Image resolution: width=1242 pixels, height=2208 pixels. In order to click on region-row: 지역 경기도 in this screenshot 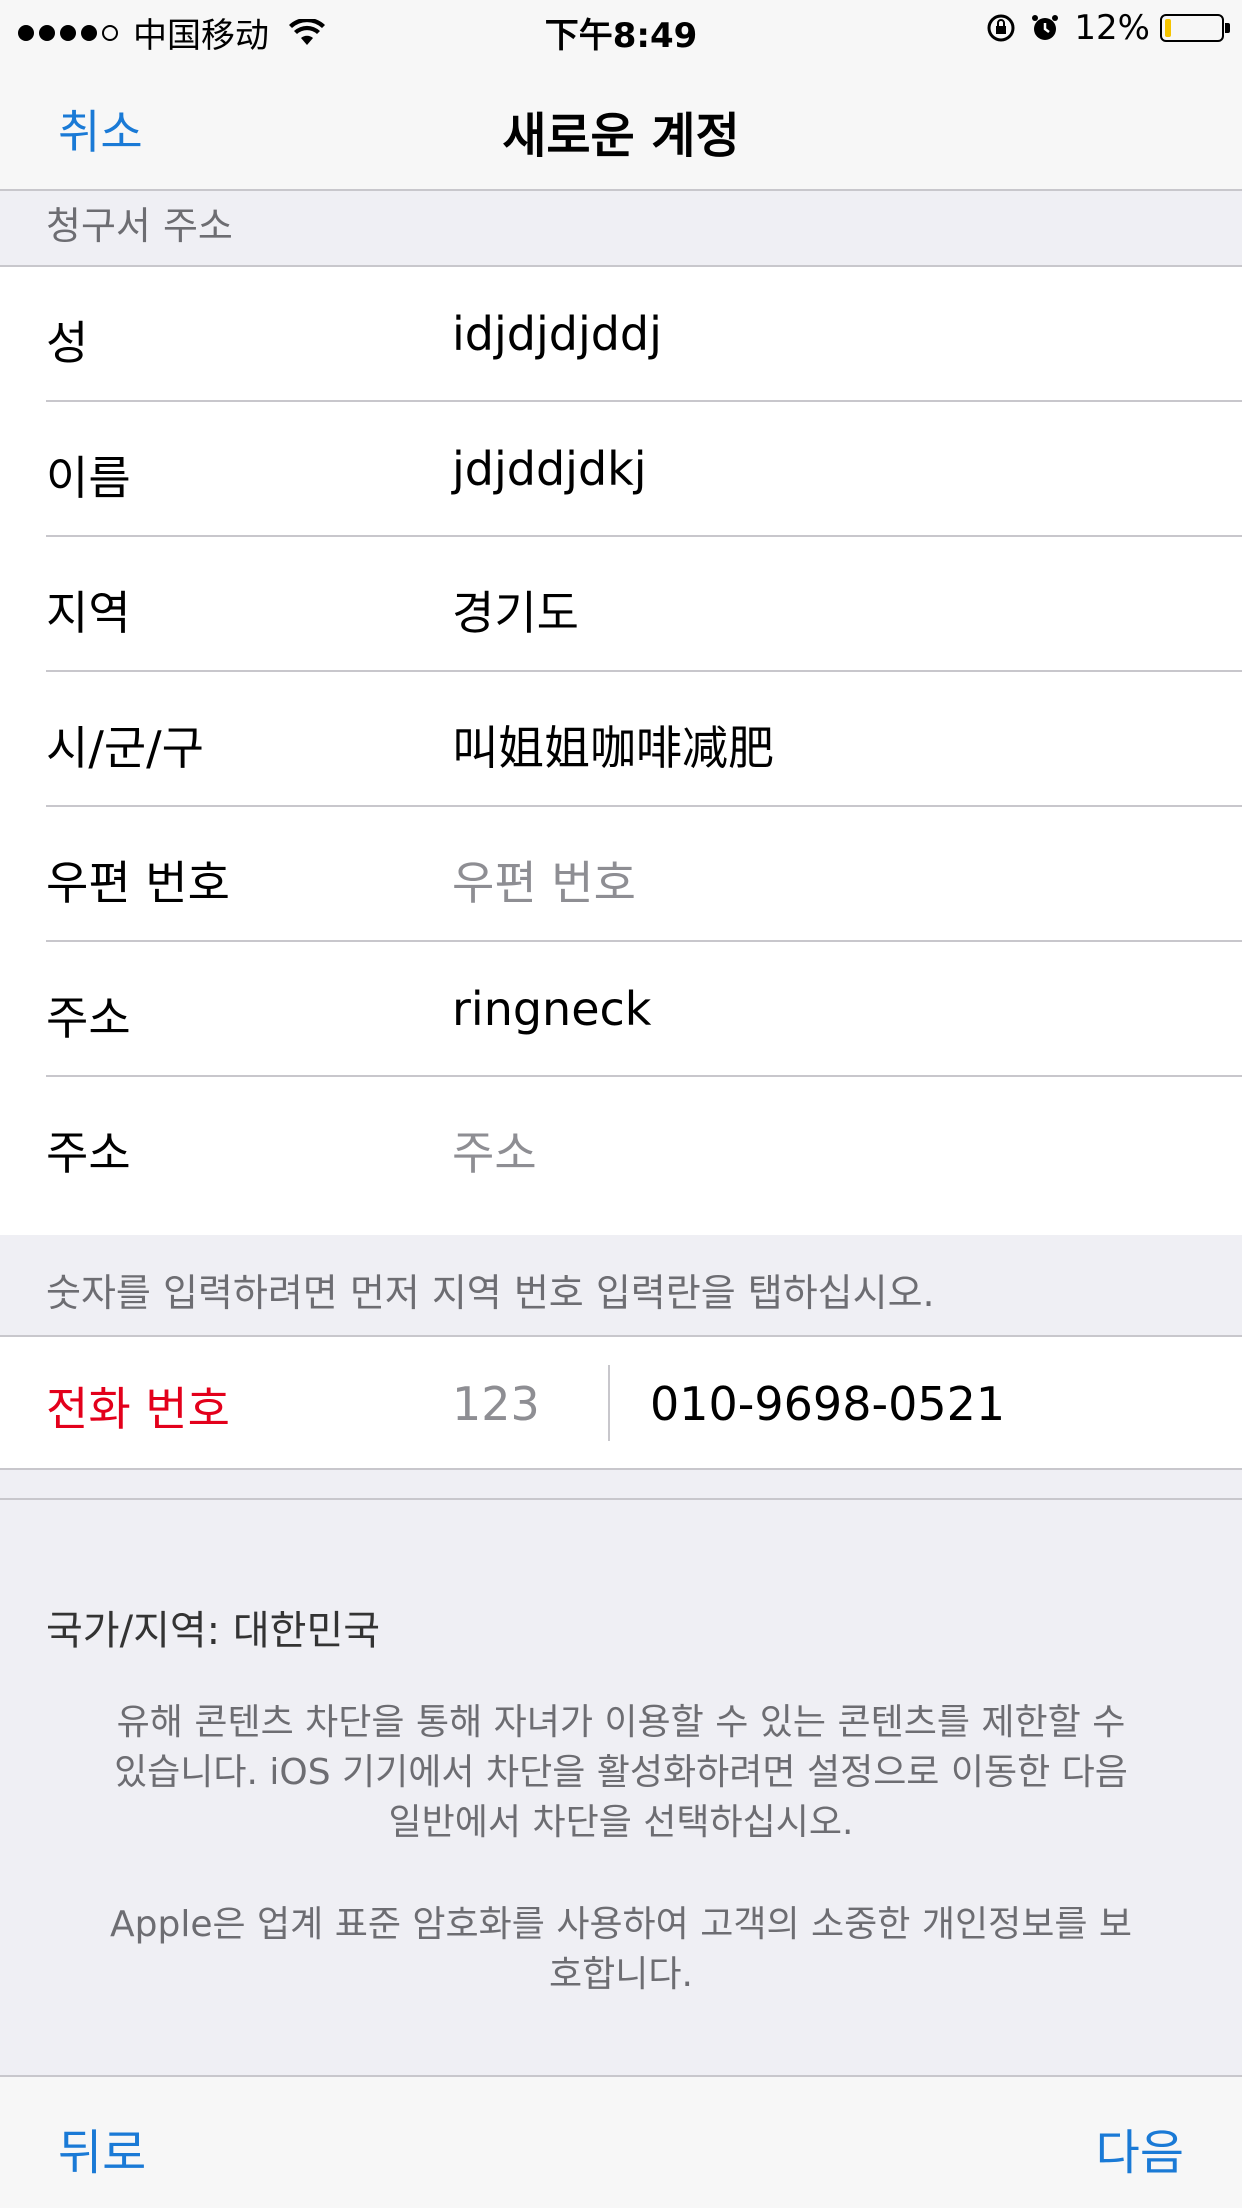, I will do `click(621, 604)`.